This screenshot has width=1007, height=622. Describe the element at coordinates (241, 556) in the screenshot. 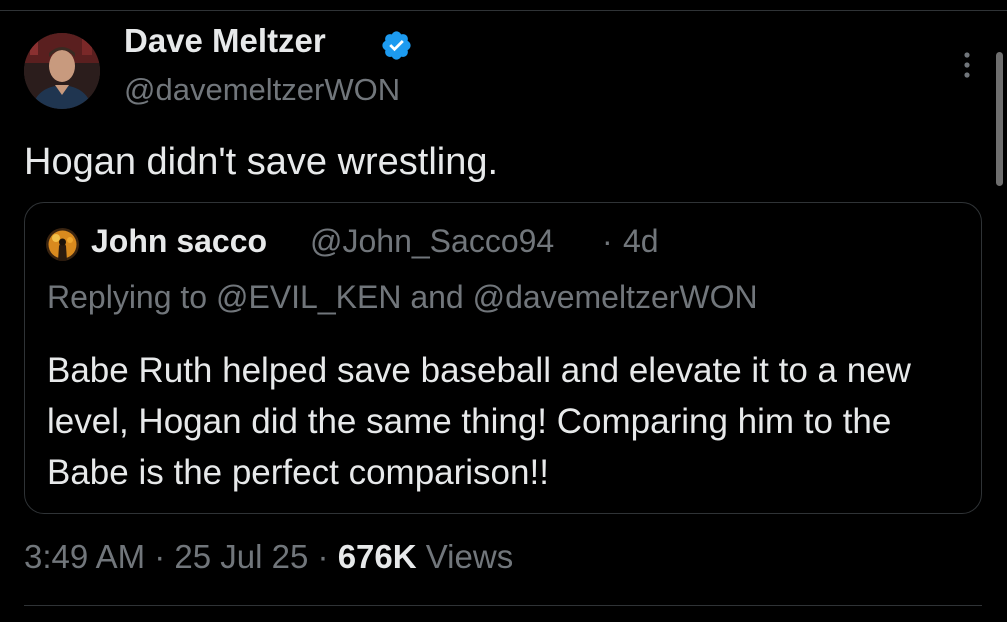

I see `tweet-date: 25 Jul 25` at that location.